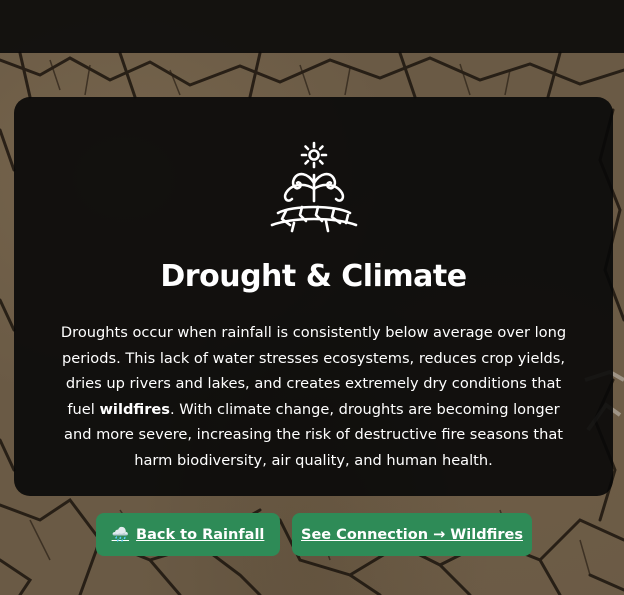  What do you see at coordinates (314, 189) in the screenshot?
I see `drought-plant-sun-icon` at bounding box center [314, 189].